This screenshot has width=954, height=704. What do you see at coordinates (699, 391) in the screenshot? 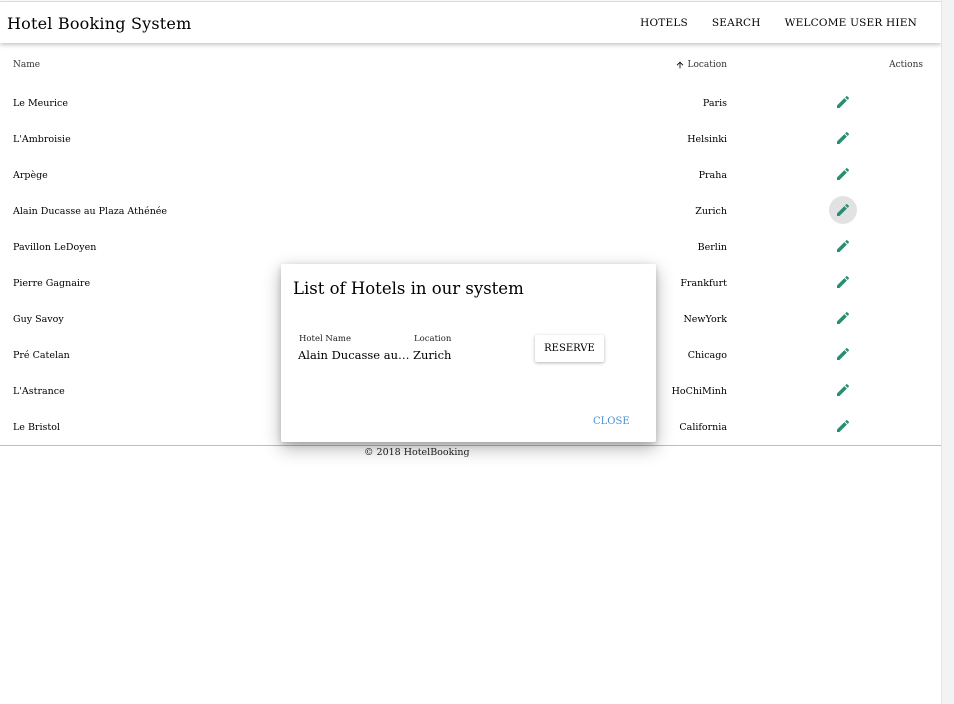
I see `hotel-location-cell: HoChiMinh` at bounding box center [699, 391].